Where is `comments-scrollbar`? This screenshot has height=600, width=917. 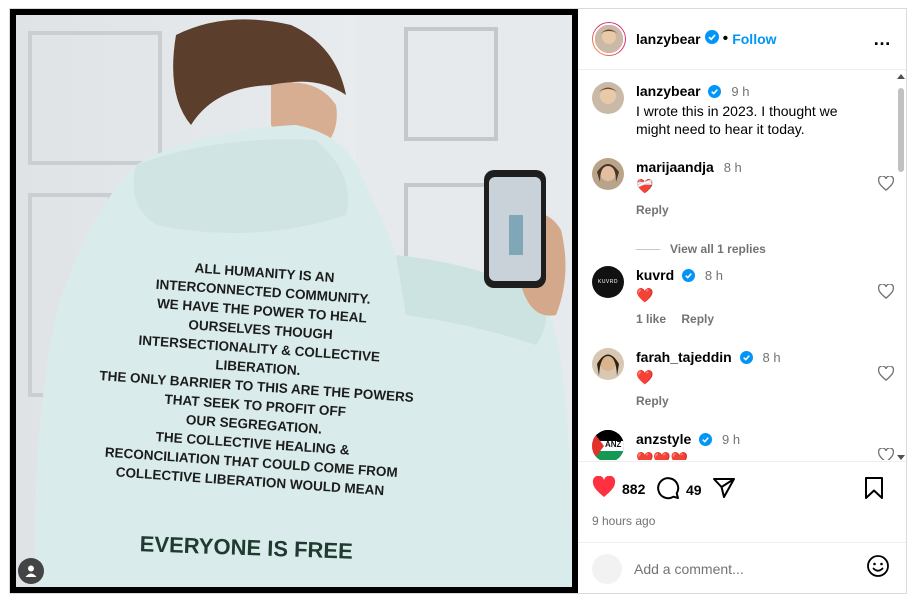
comments-scrollbar is located at coordinates (900, 266).